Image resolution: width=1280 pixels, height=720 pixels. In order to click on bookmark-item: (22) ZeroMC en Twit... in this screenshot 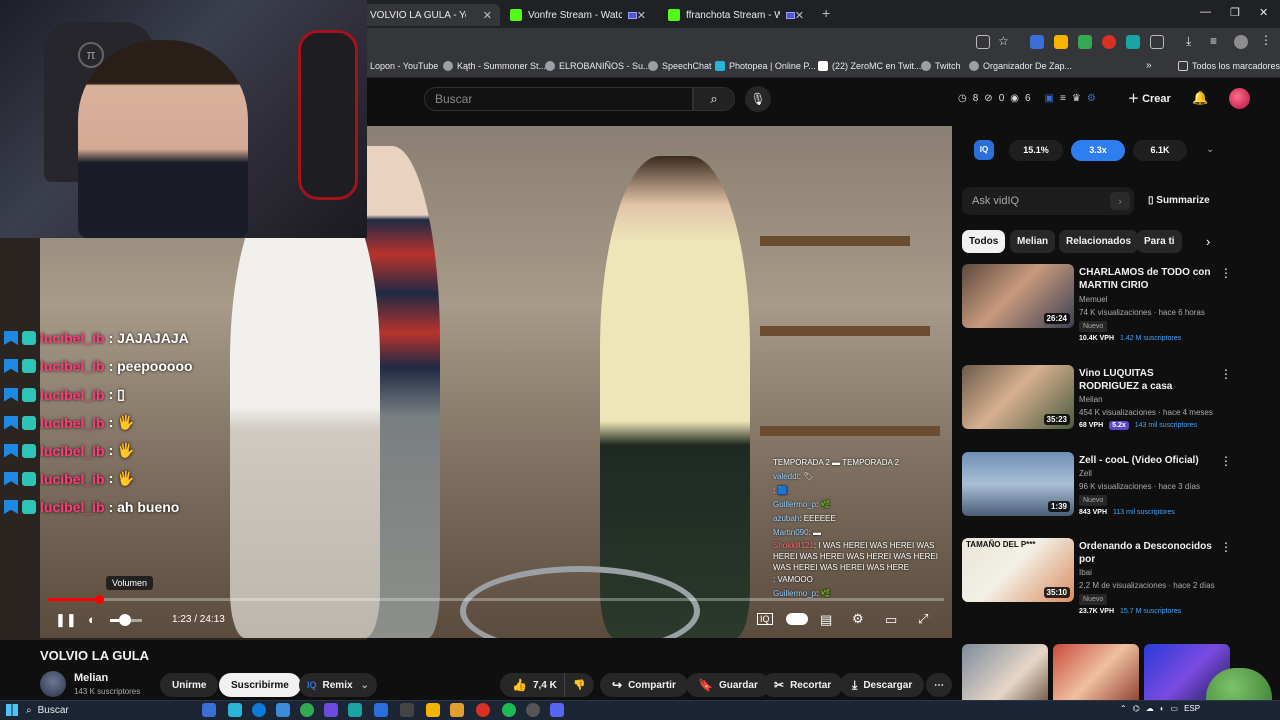, I will do `click(869, 66)`.